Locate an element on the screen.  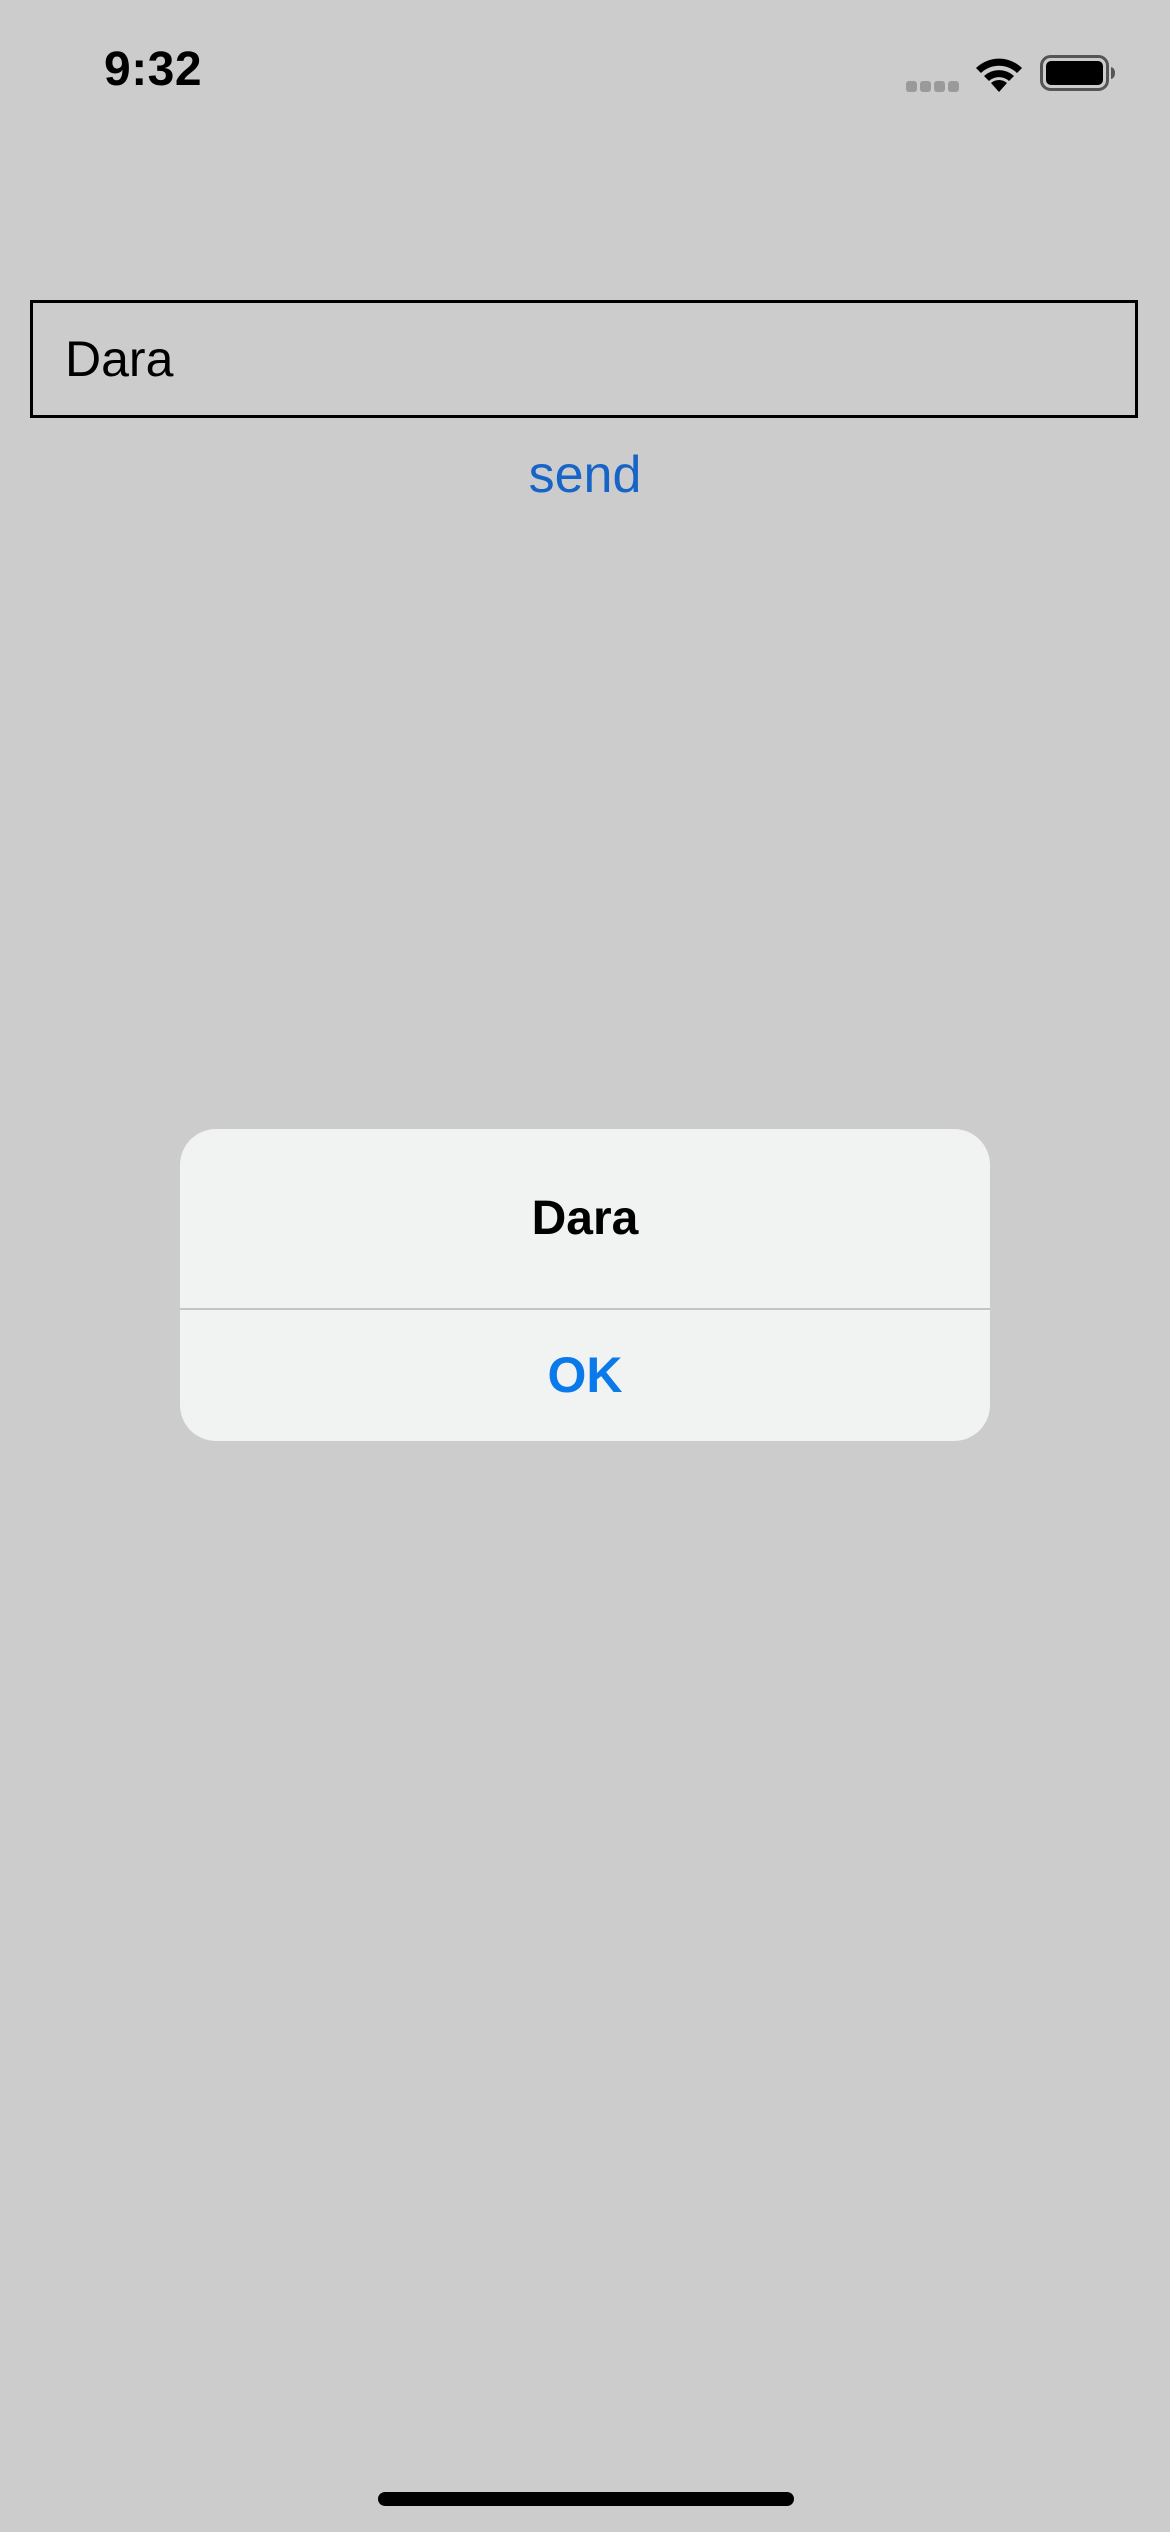
alert-title: Dara is located at coordinates (585, 1218).